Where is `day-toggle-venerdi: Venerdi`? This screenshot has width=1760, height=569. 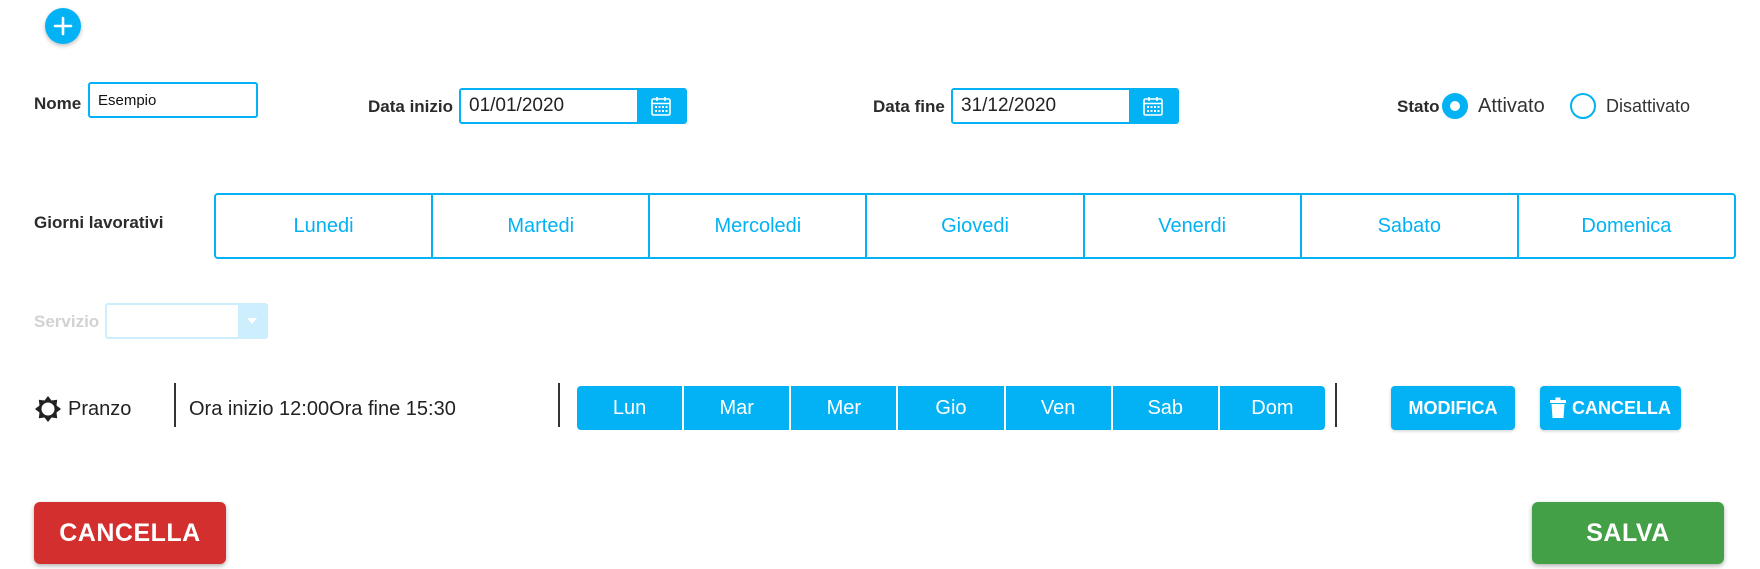 day-toggle-venerdi: Venerdi is located at coordinates (1193, 226).